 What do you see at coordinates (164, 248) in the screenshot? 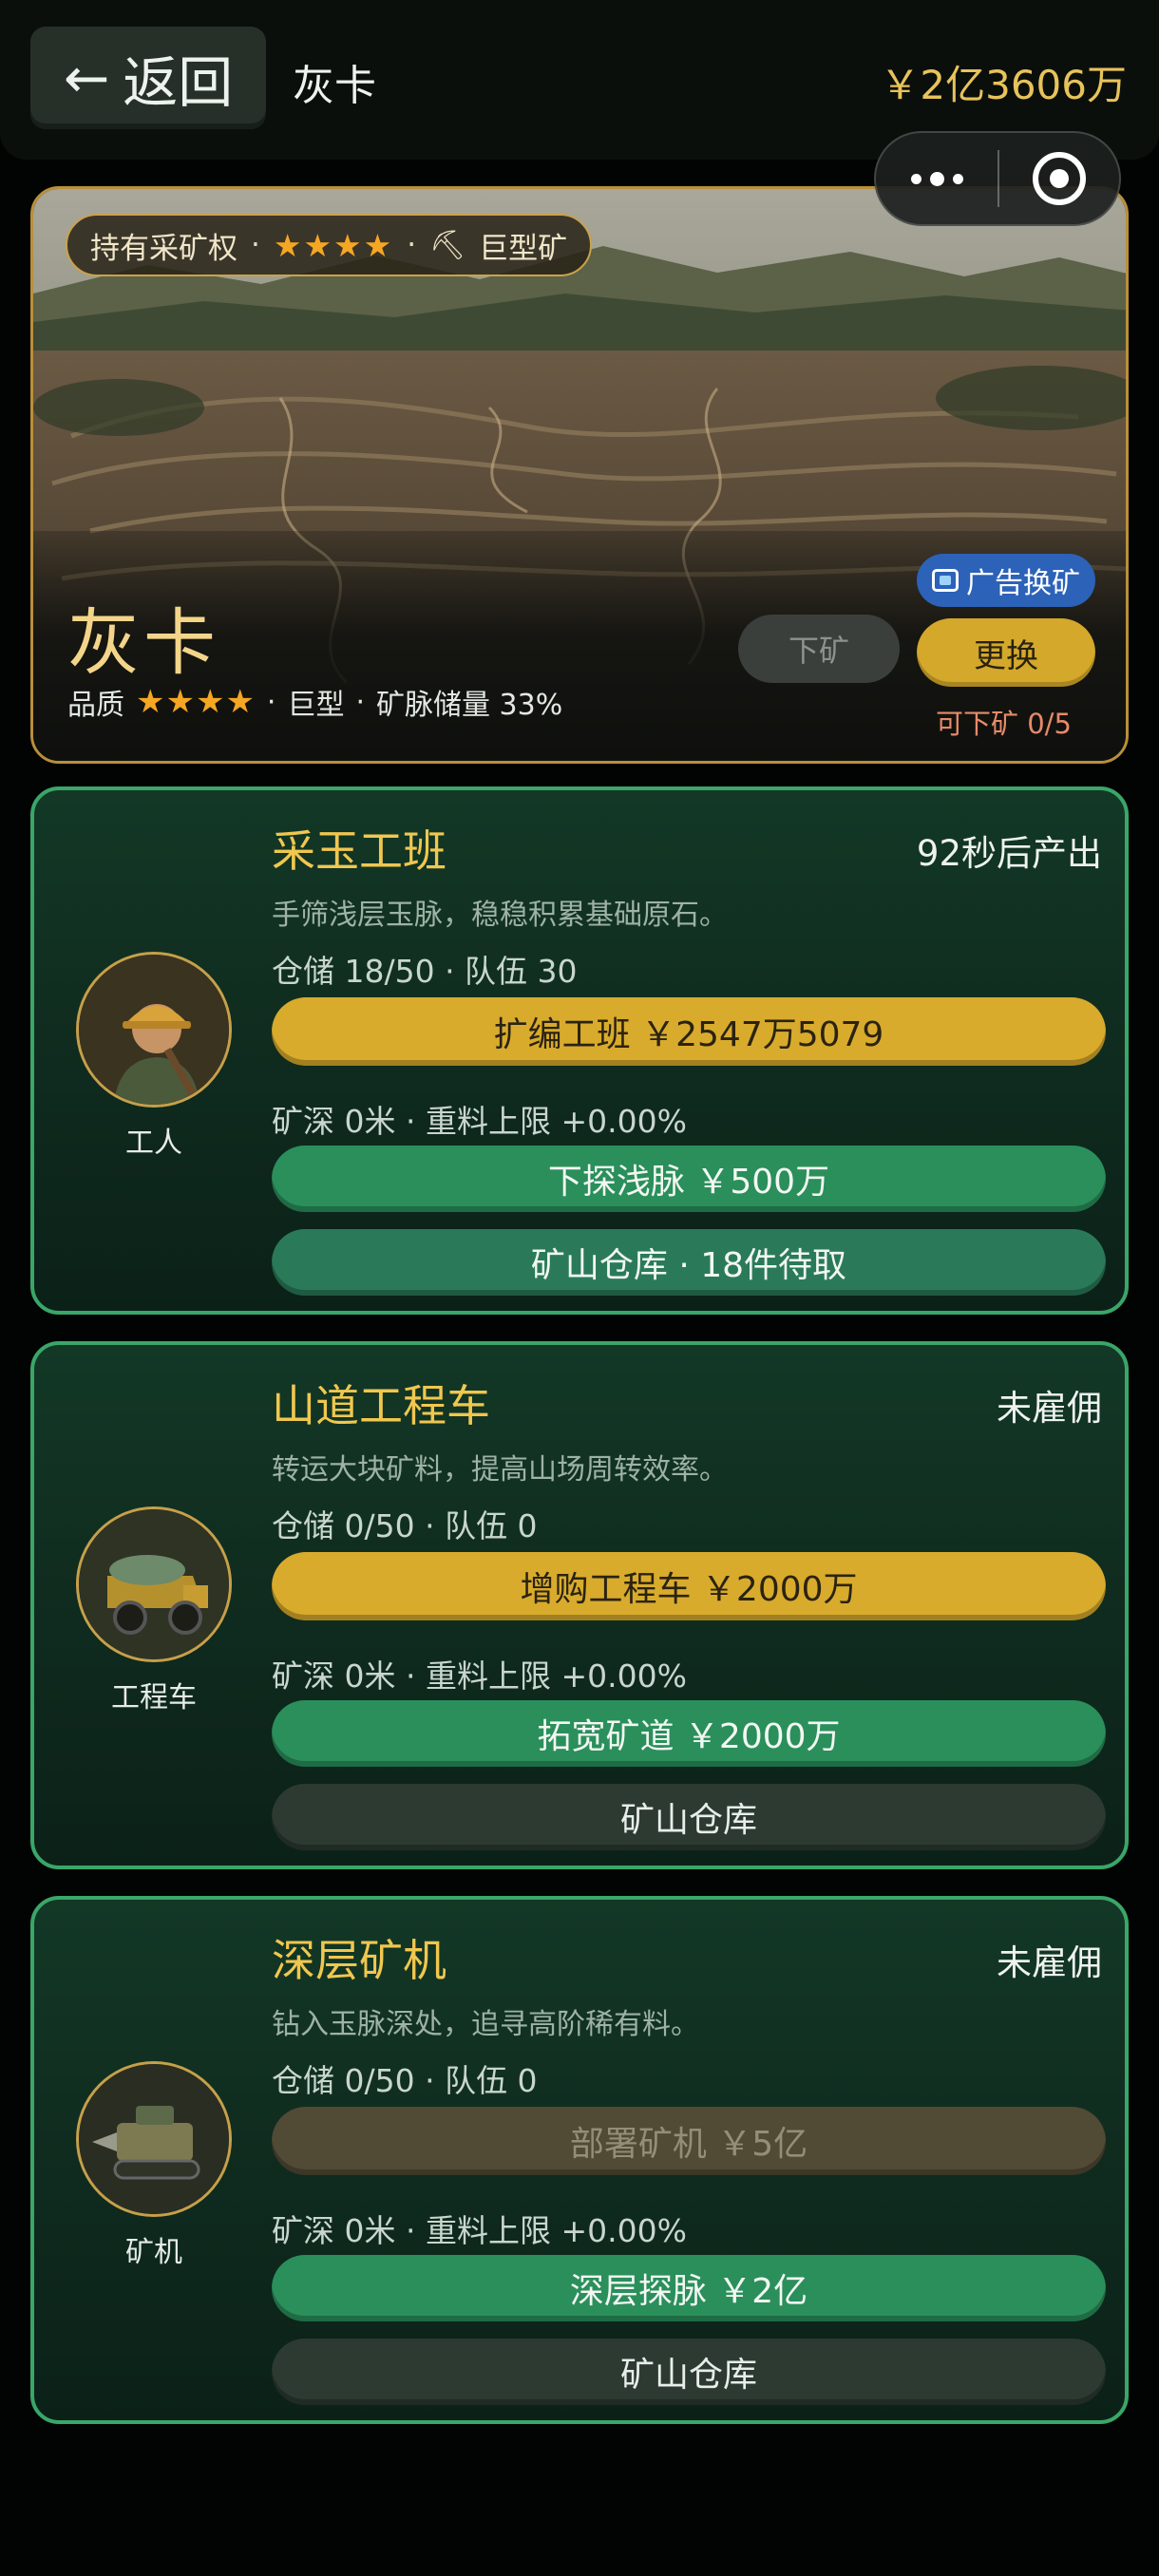
I see `mining-rights-label: 持有采矿权` at bounding box center [164, 248].